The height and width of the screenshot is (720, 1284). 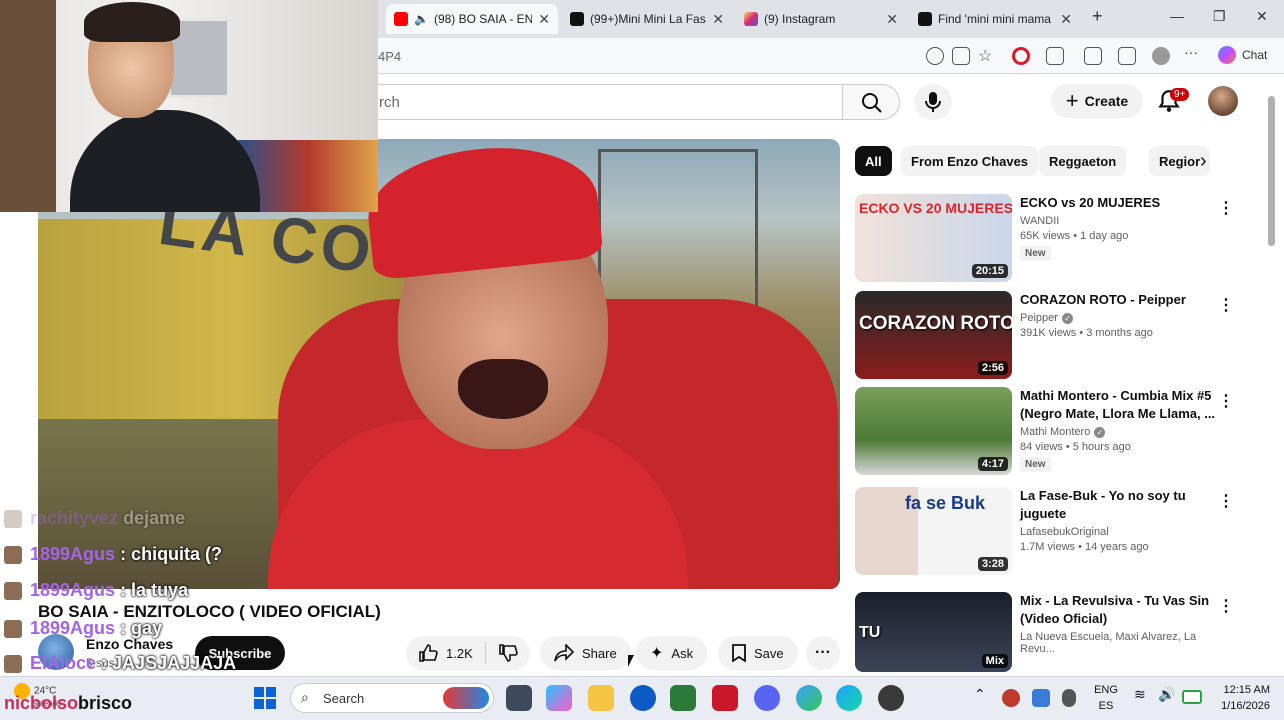 I want to click on discord-icon, so click(x=767, y=698).